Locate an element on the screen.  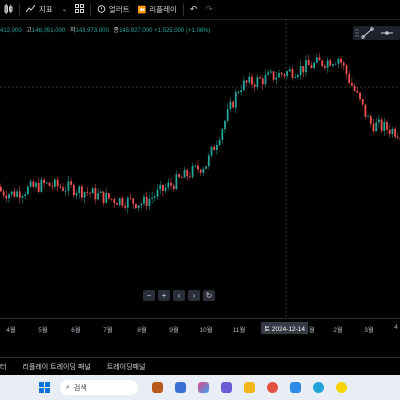
horizontal-line-icon is located at coordinates (387, 33).